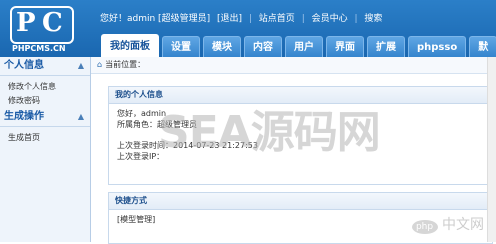 The image size is (496, 244). Describe the element at coordinates (300, 201) in the screenshot. I see `panel-title: 快捷方式` at that location.